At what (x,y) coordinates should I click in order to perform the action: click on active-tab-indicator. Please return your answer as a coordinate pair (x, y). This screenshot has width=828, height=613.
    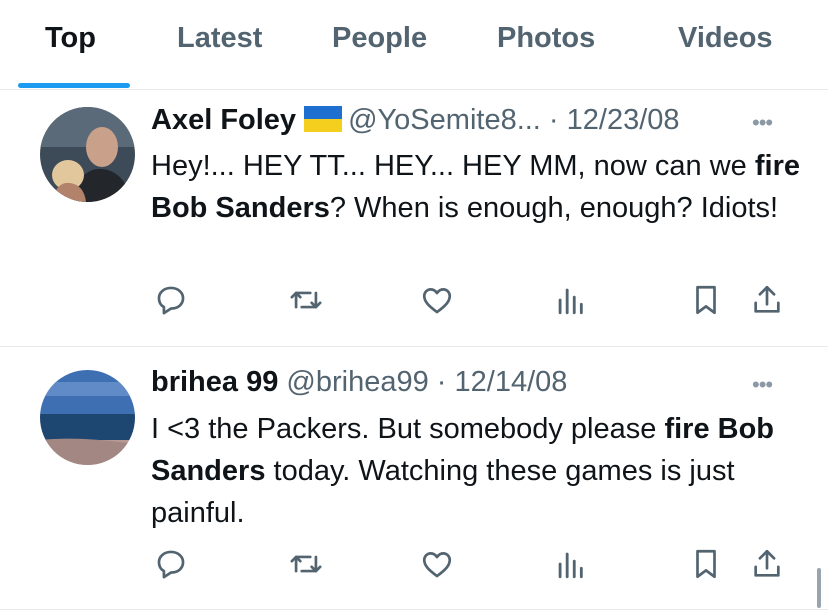
    Looking at the image, I should click on (74, 85).